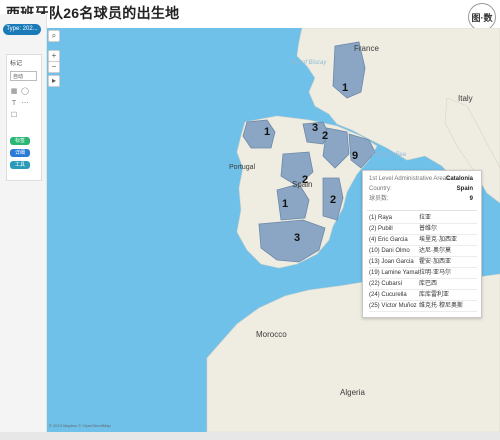 Image resolution: width=500 pixels, height=440 pixels. I want to click on player-row: (19) Lamine Yamal 拉明·亚马尔, so click(423, 273).